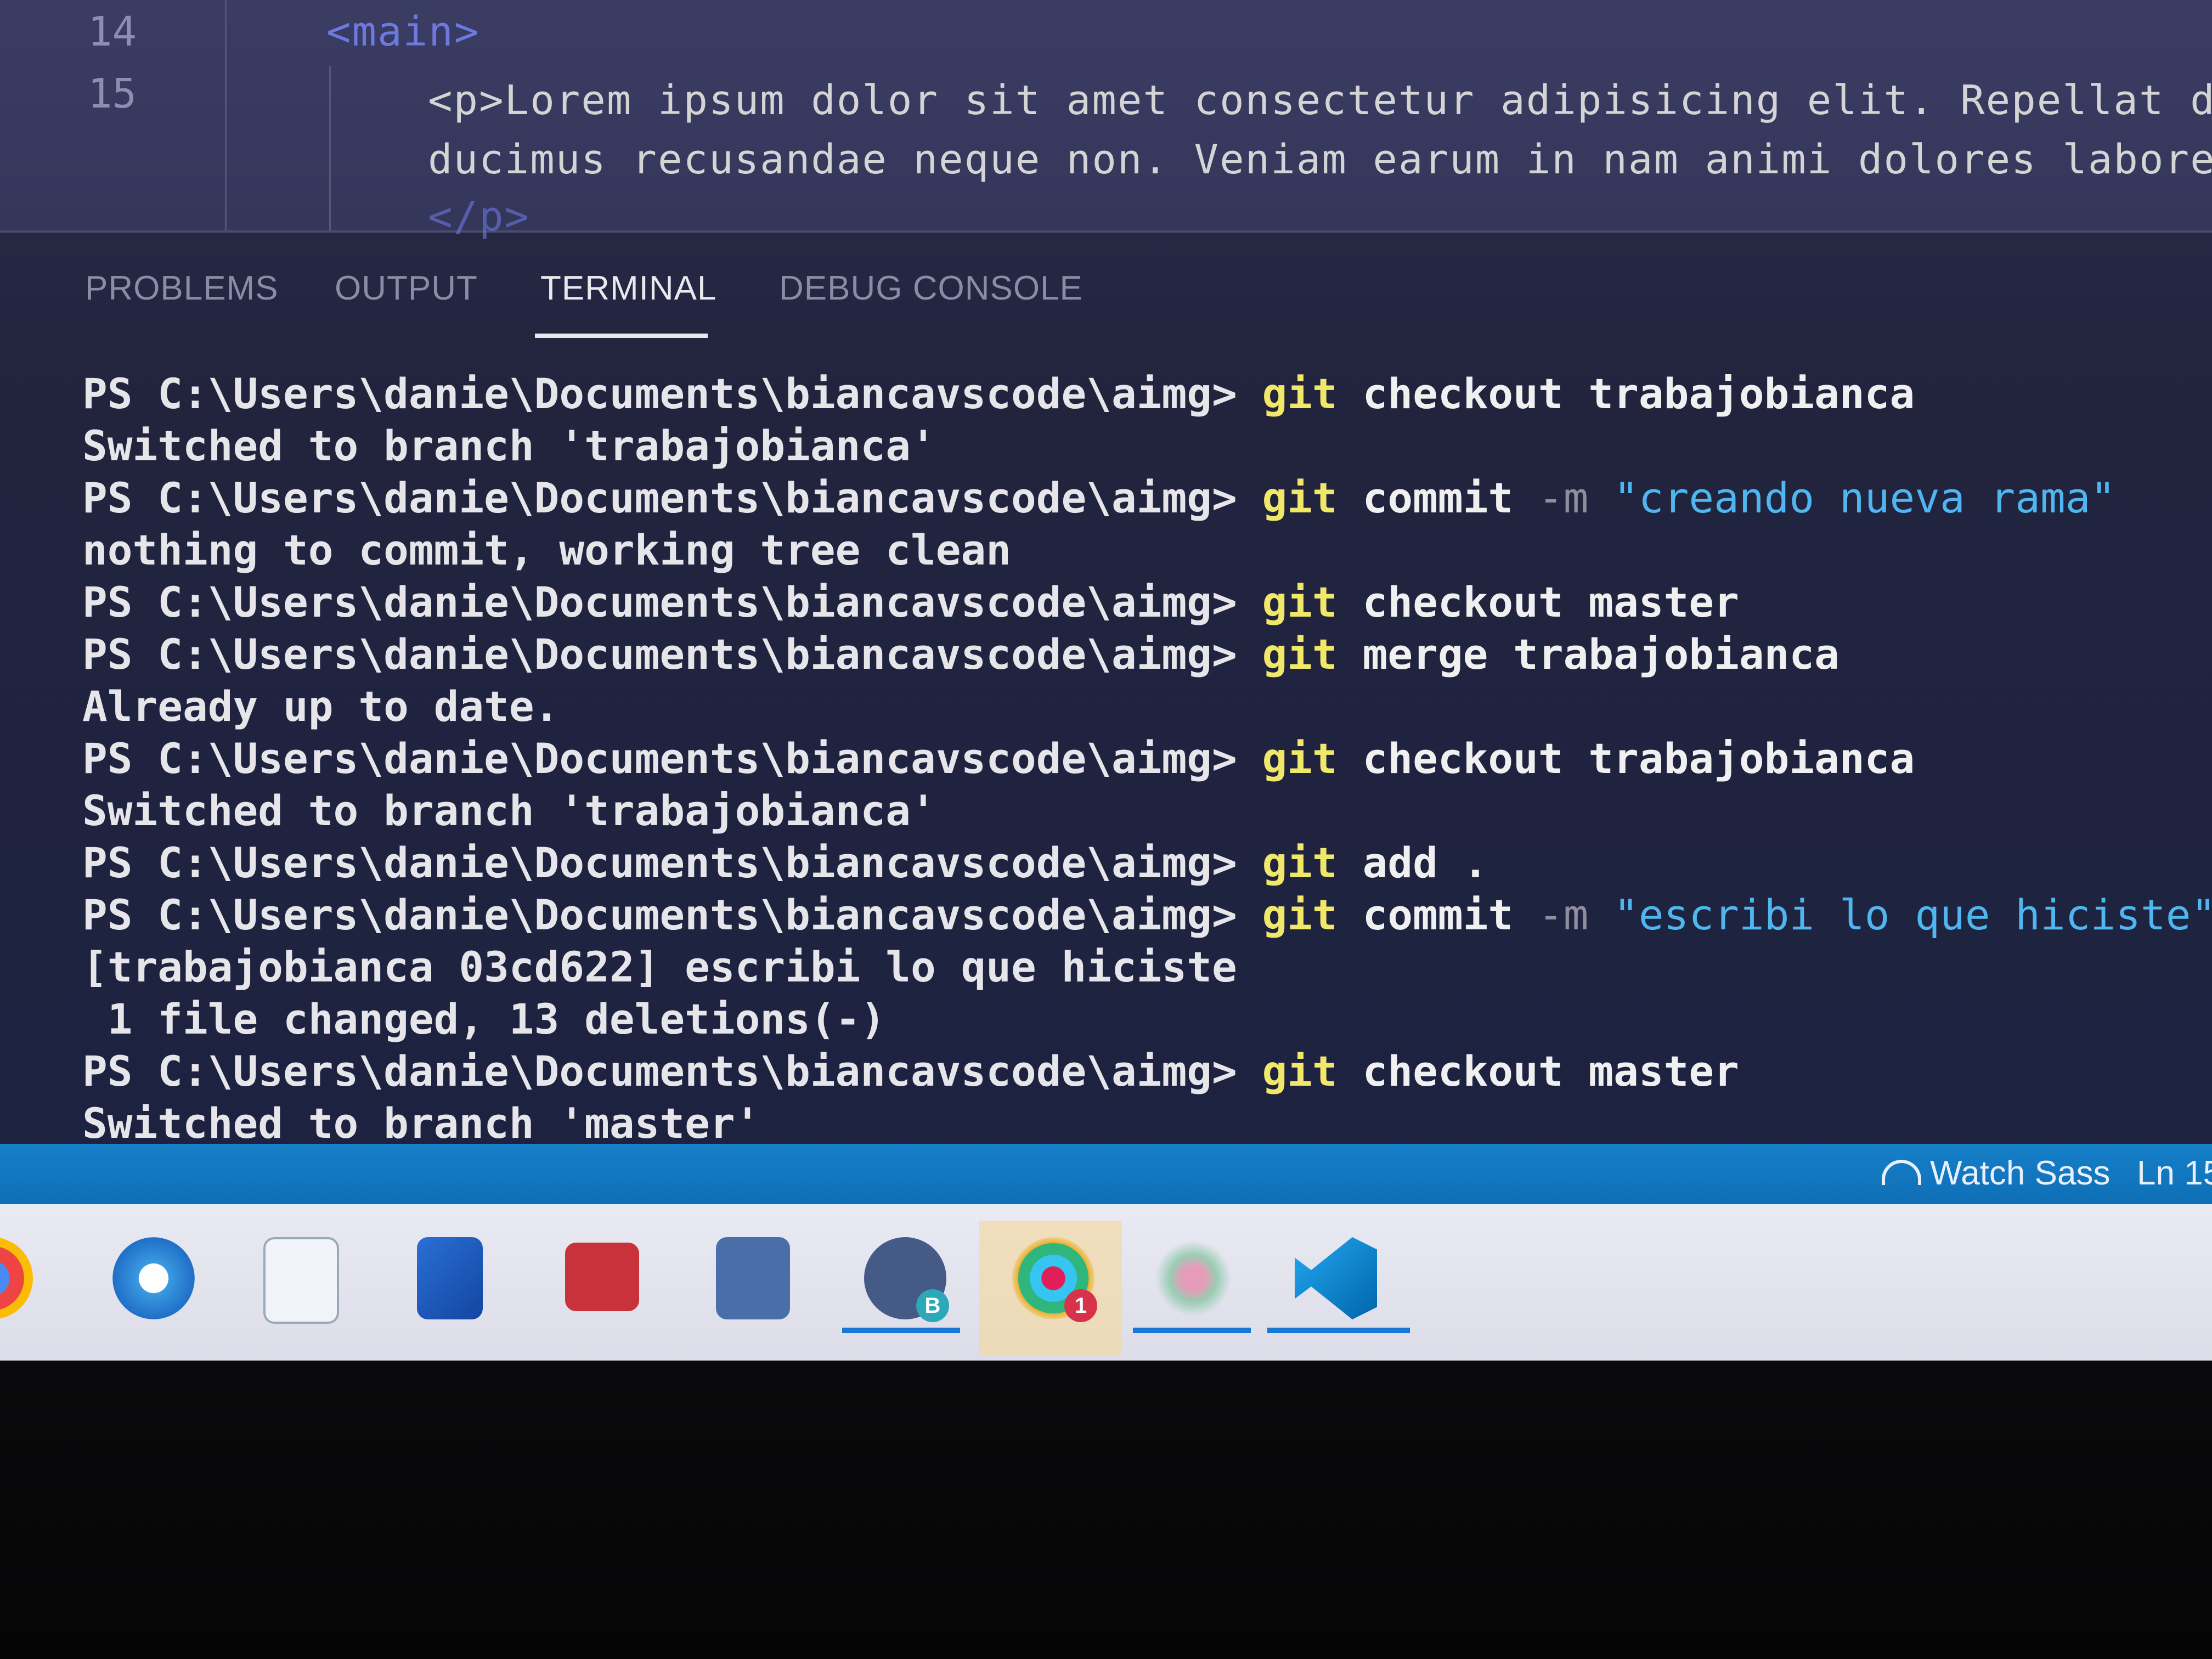 This screenshot has width=2212, height=1659. I want to click on terminal-output-line: nothing to commit, working tree clean, so click(546, 550).